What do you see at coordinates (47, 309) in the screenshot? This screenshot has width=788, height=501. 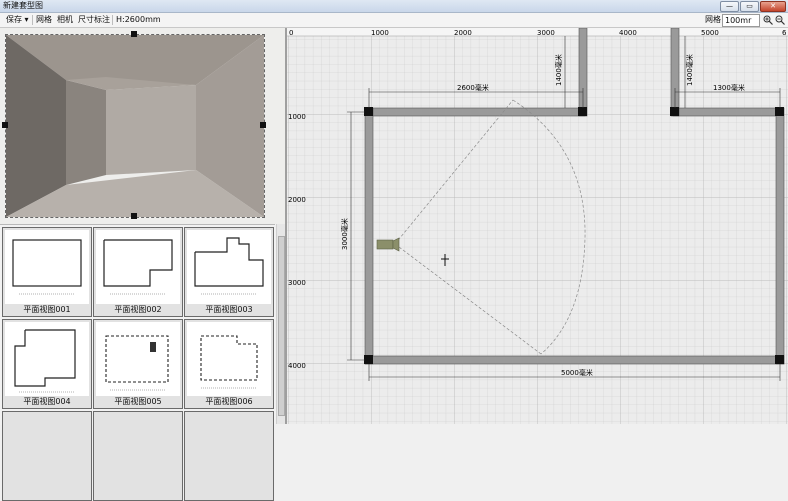 I see `thumbnail-label: 平面视图001` at bounding box center [47, 309].